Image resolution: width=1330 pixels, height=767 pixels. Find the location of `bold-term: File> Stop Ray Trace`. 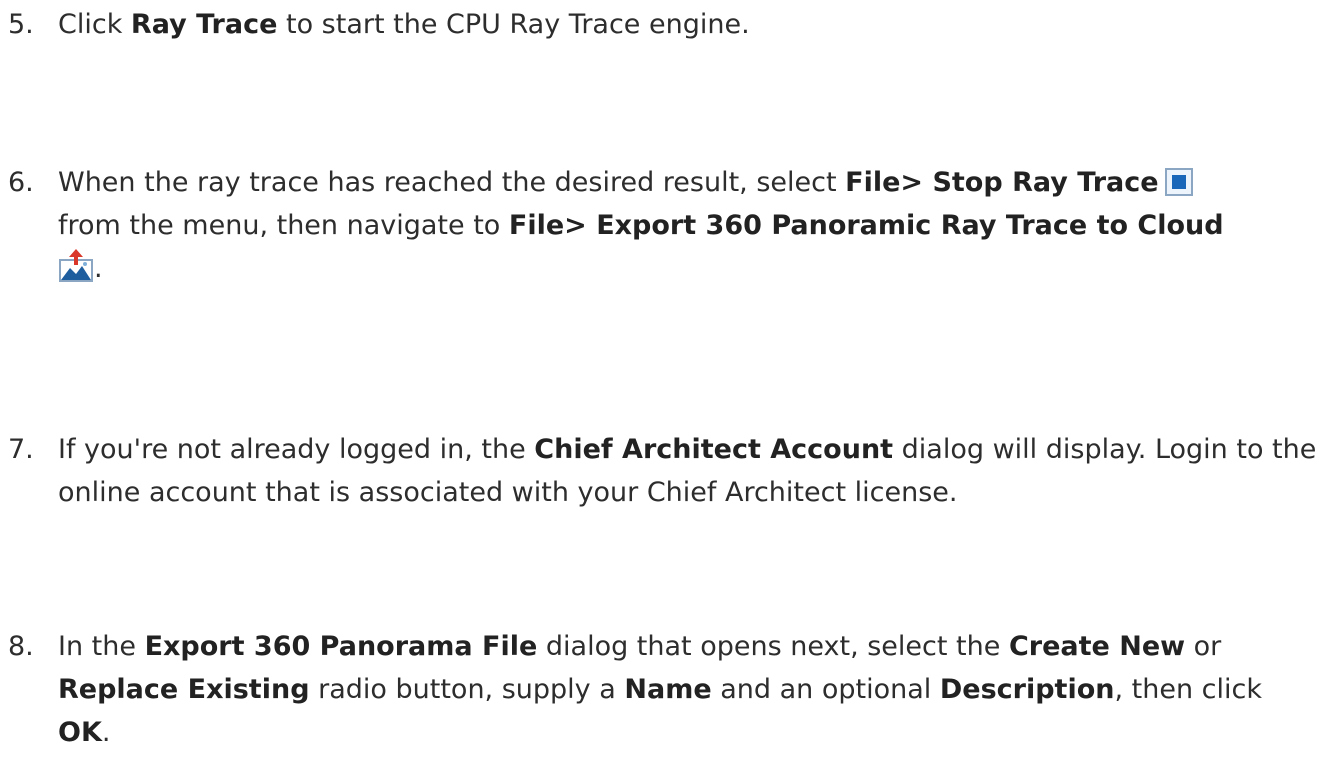

bold-term: File> Stop Ray Trace is located at coordinates (1002, 182).